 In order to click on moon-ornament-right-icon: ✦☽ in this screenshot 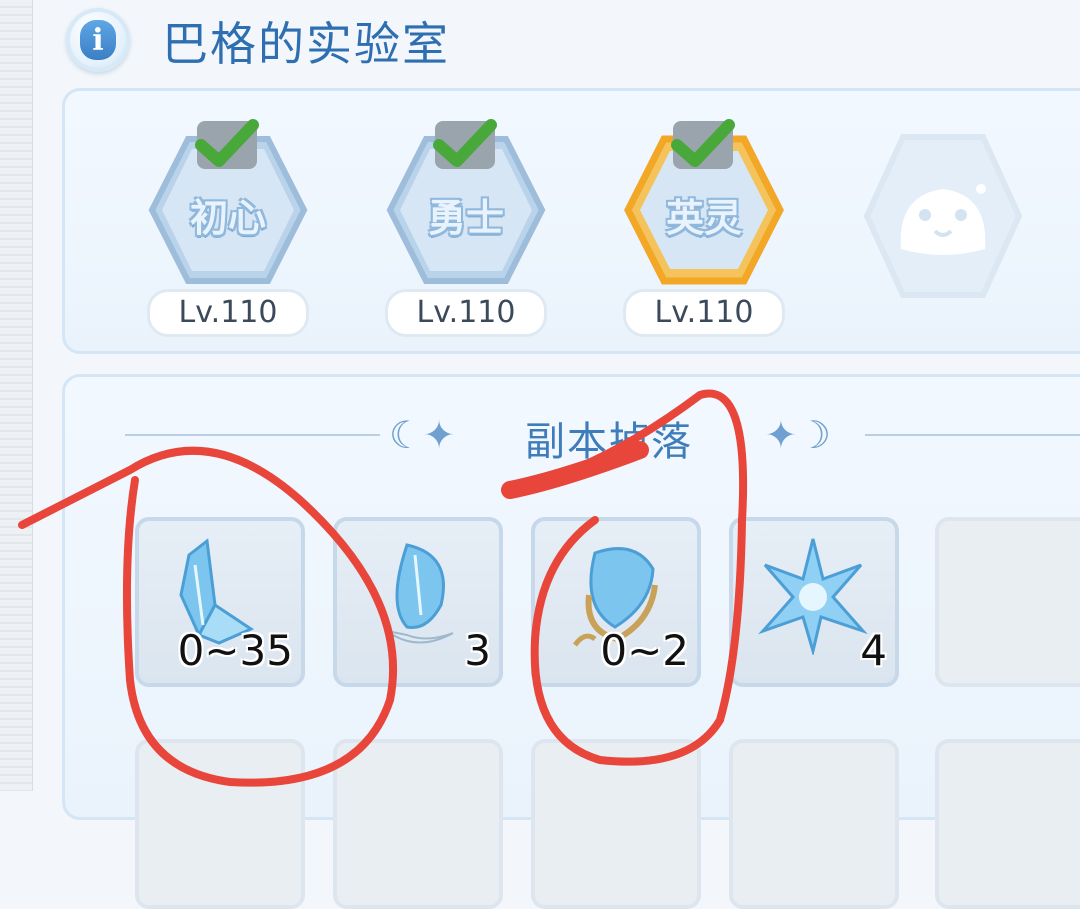, I will do `click(798, 435)`.